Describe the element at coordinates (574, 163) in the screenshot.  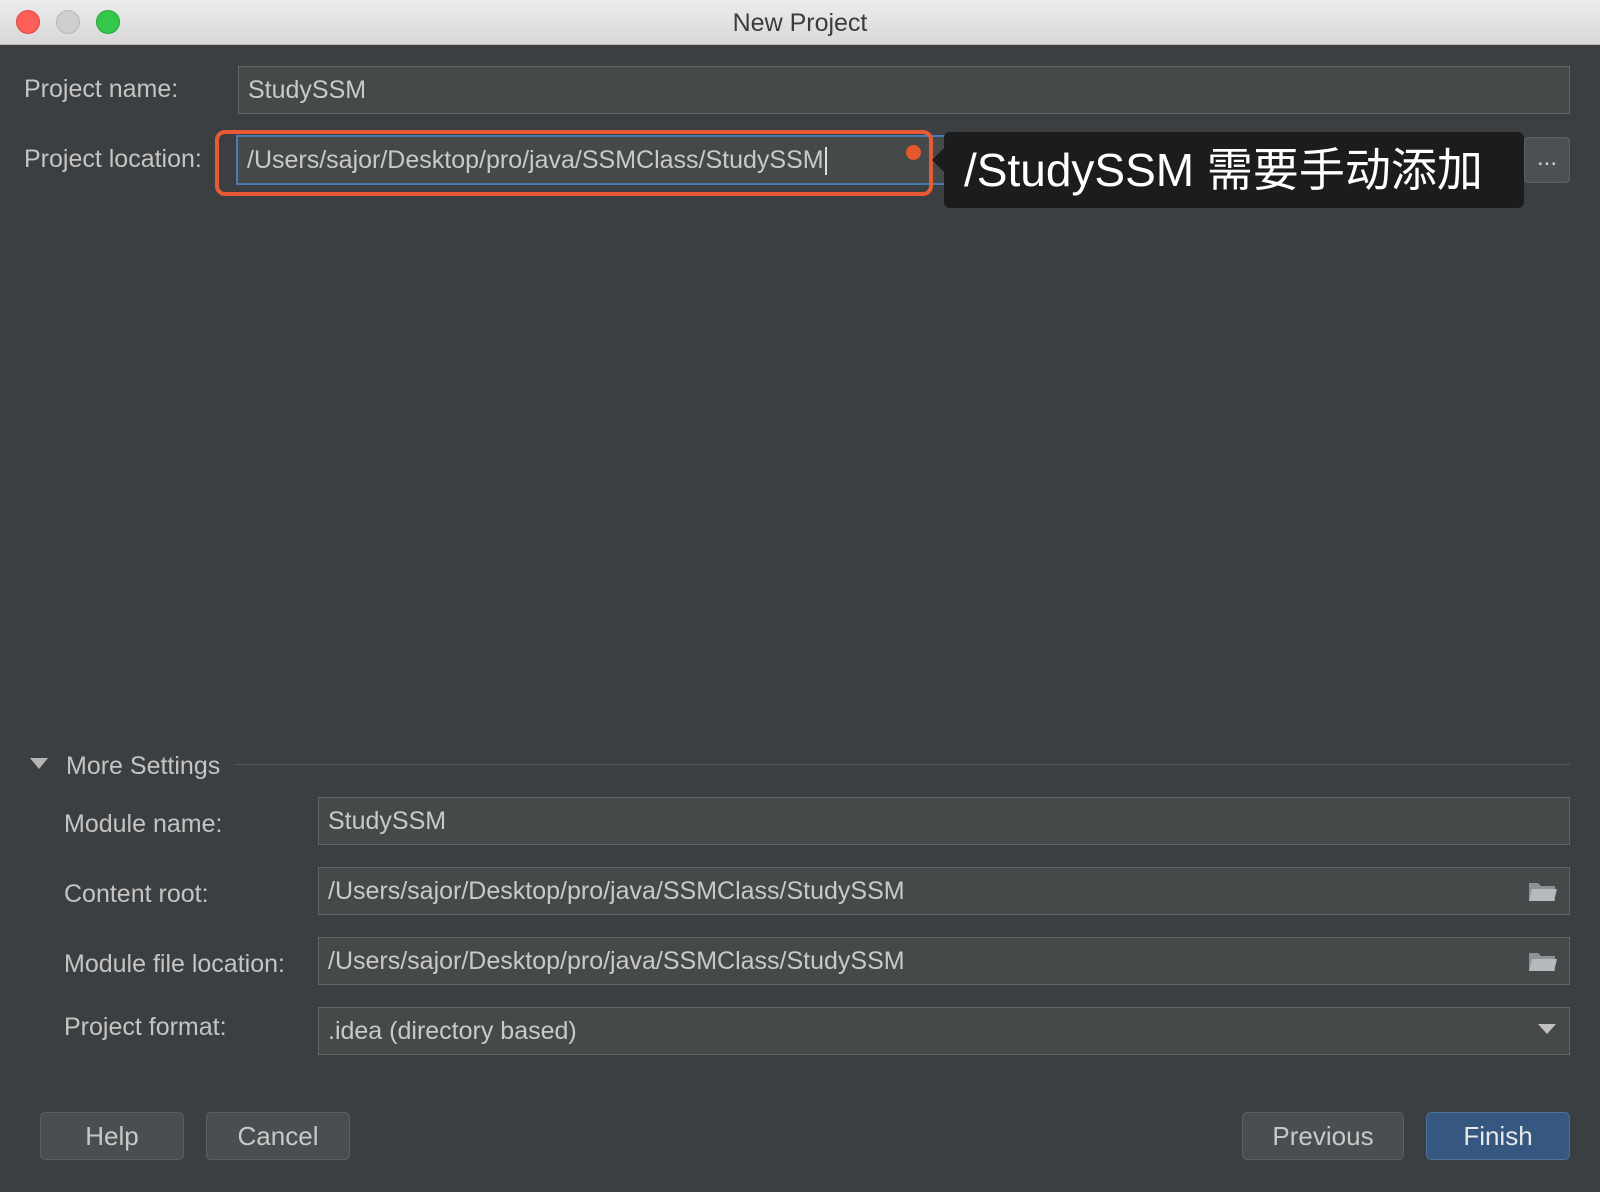
I see `annotation-highlight-box` at that location.